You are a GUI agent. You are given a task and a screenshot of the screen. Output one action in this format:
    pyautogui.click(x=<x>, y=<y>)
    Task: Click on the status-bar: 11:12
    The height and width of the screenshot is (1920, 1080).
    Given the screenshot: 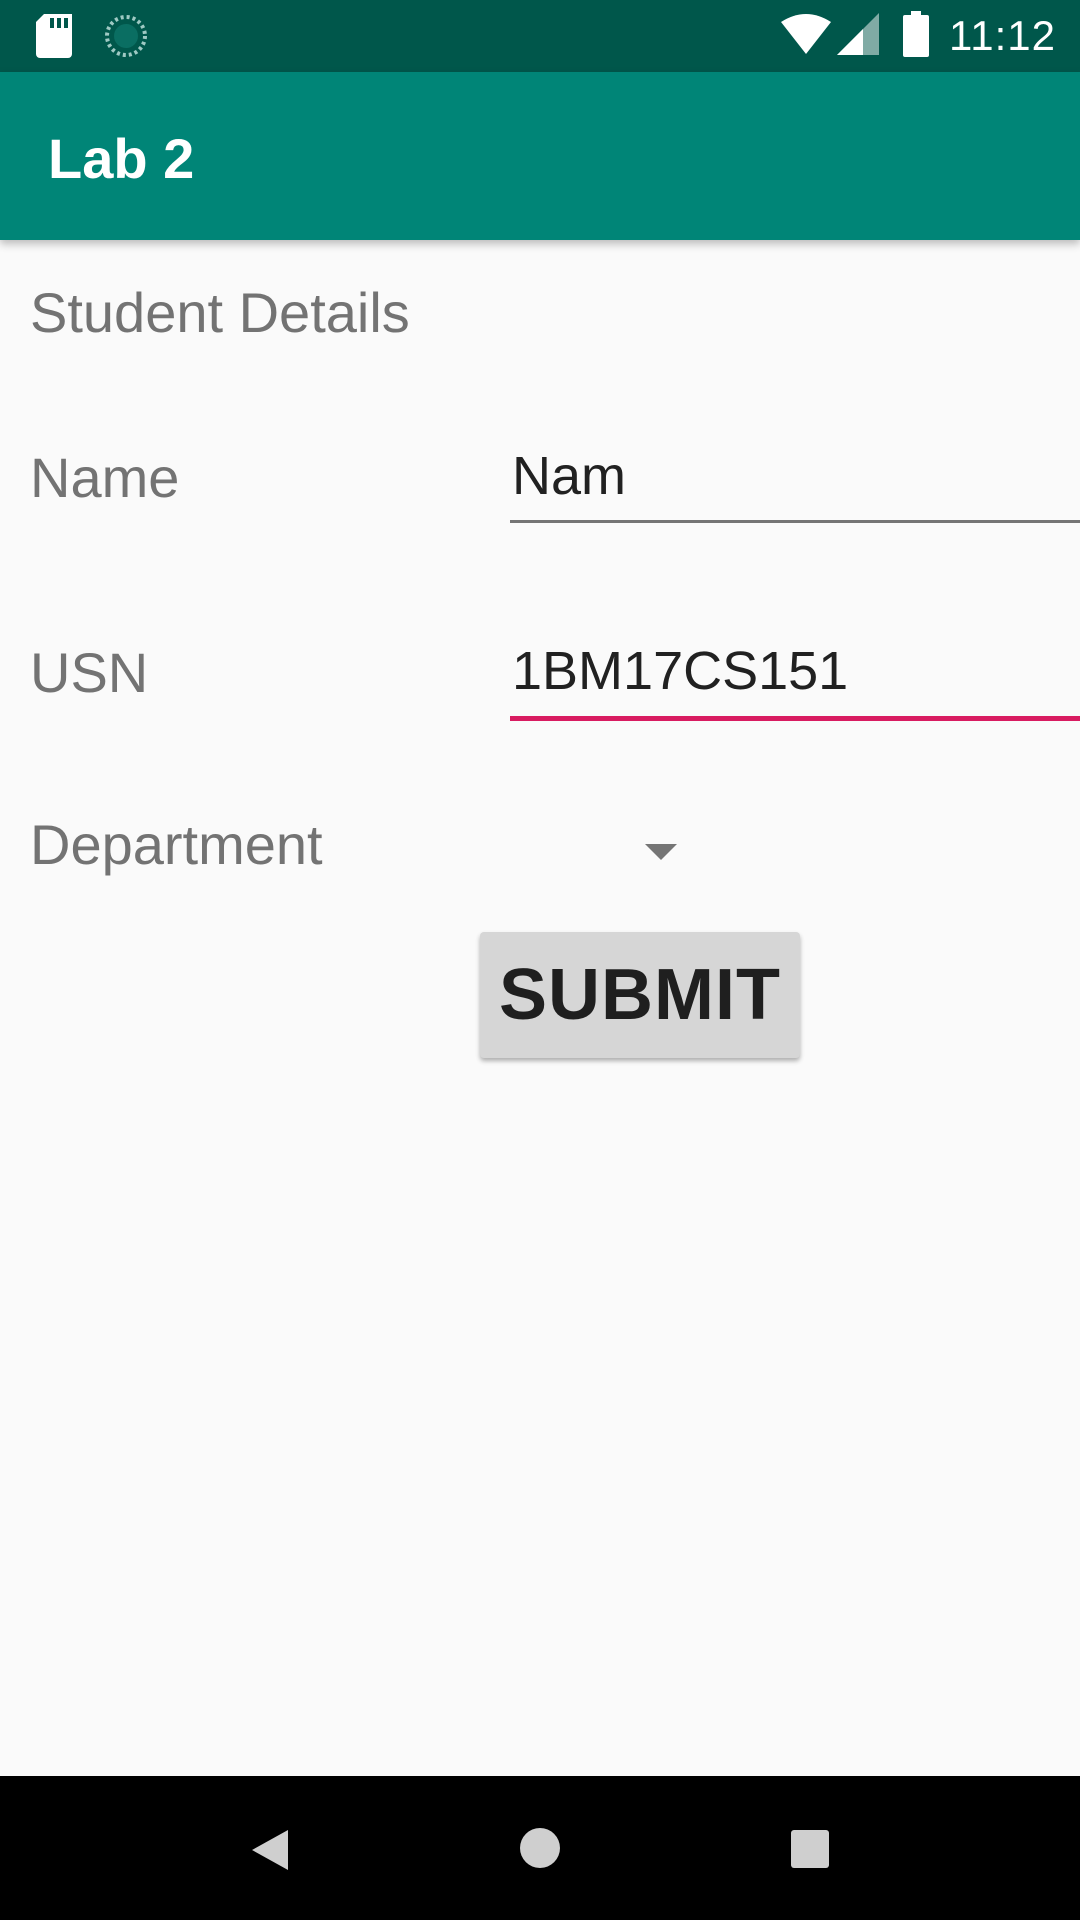 What is the action you would take?
    pyautogui.click(x=540, y=36)
    